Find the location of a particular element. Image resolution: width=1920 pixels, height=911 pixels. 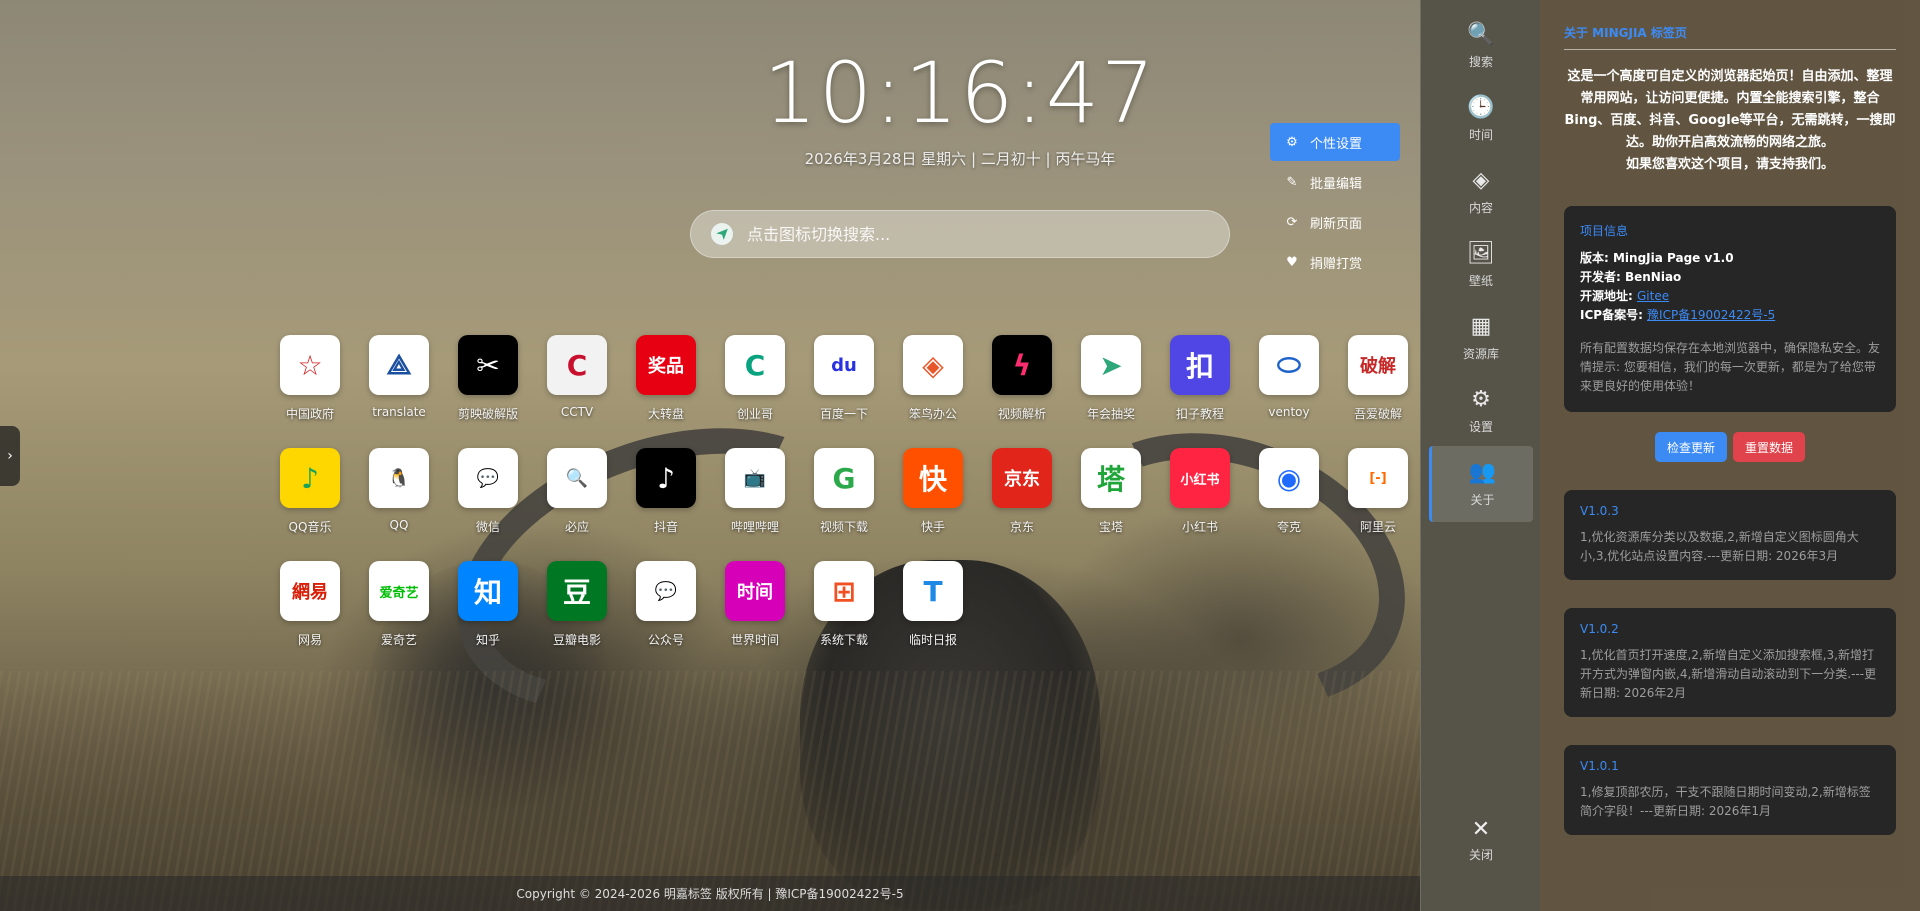

nav-label: 内容 is located at coordinates (1480, 208).